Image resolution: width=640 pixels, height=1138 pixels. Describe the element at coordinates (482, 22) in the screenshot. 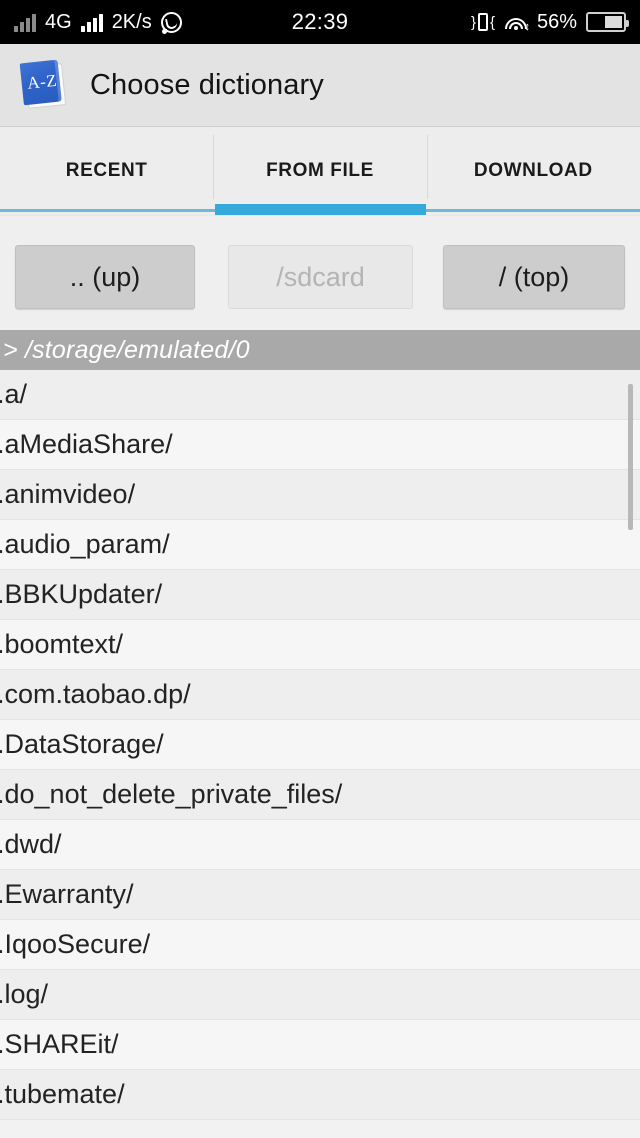

I see `vibrate-icon: }{` at that location.